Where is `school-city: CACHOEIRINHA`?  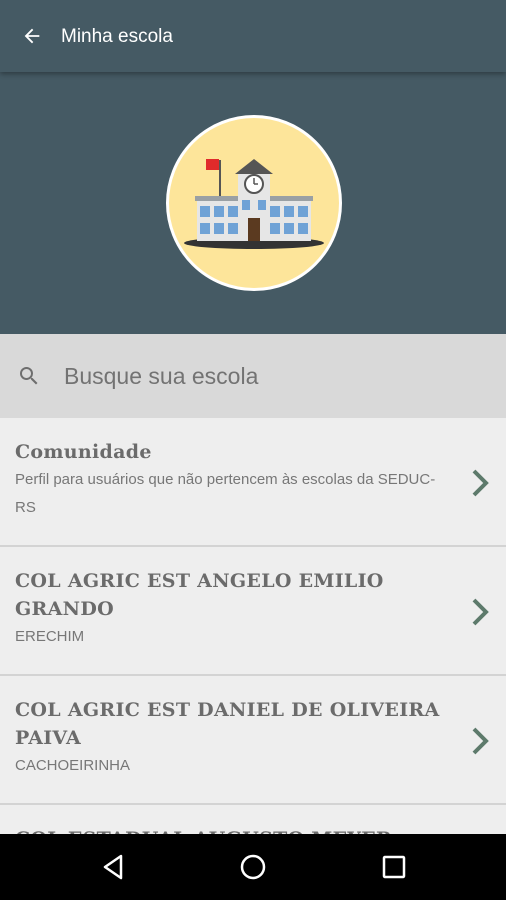
school-city: CACHOEIRINHA is located at coordinates (73, 765).